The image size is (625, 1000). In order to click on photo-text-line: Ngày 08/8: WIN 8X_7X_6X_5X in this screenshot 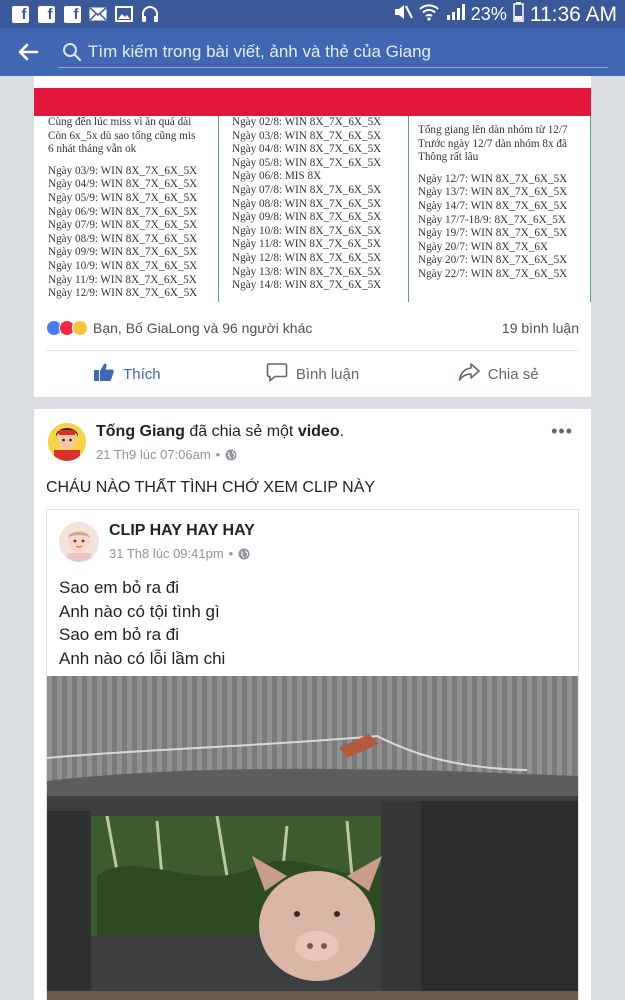, I will do `click(307, 203)`.